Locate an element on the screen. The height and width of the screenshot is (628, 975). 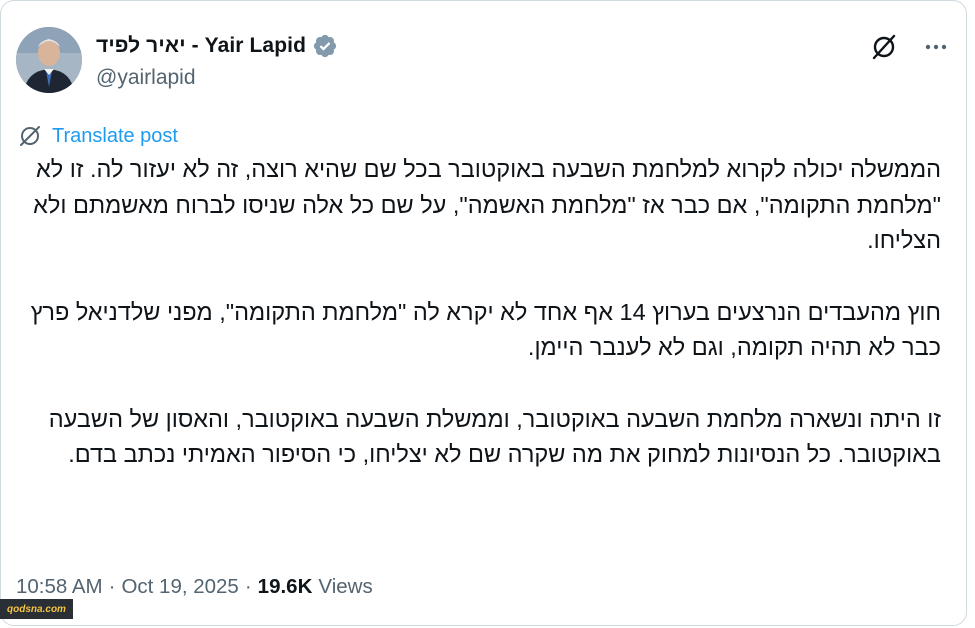
more-dots-icon is located at coordinates (936, 47).